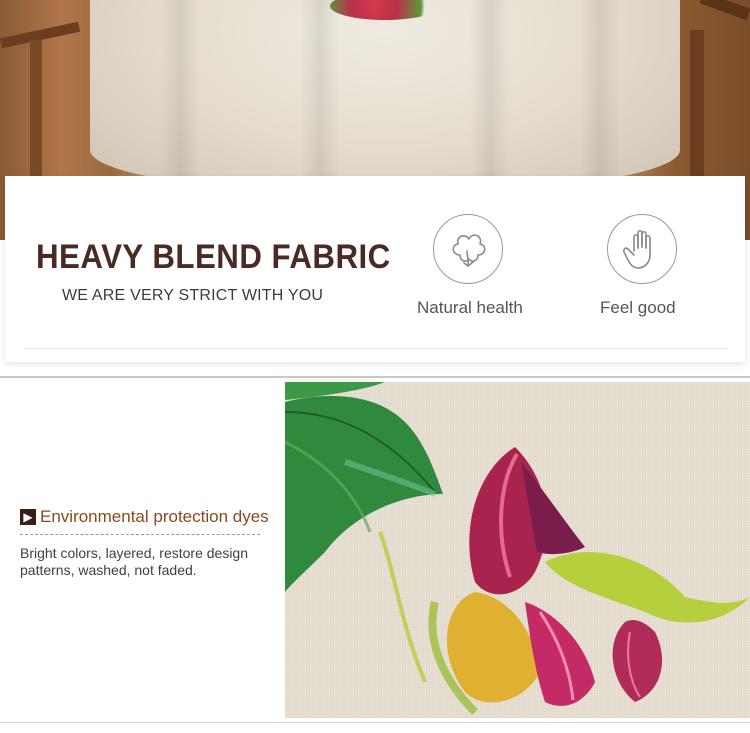 Image resolution: width=750 pixels, height=733 pixels. I want to click on detail-heading: ▶ Environmental protection dyes, so click(144, 517).